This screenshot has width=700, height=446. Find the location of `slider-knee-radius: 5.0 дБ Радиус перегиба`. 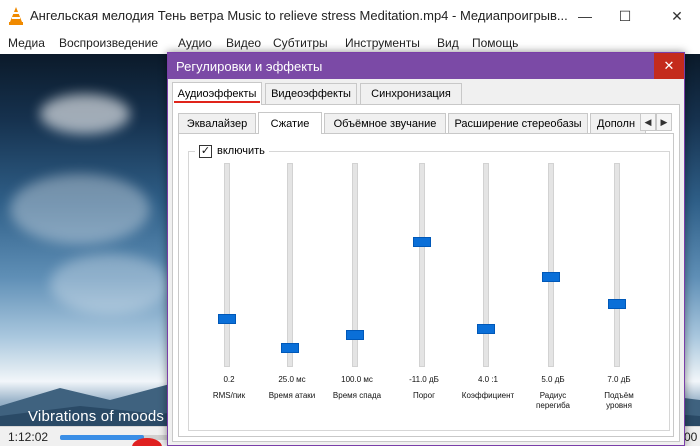

slider-knee-radius: 5.0 дБ Радиус перегиба is located at coordinates (553, 286).